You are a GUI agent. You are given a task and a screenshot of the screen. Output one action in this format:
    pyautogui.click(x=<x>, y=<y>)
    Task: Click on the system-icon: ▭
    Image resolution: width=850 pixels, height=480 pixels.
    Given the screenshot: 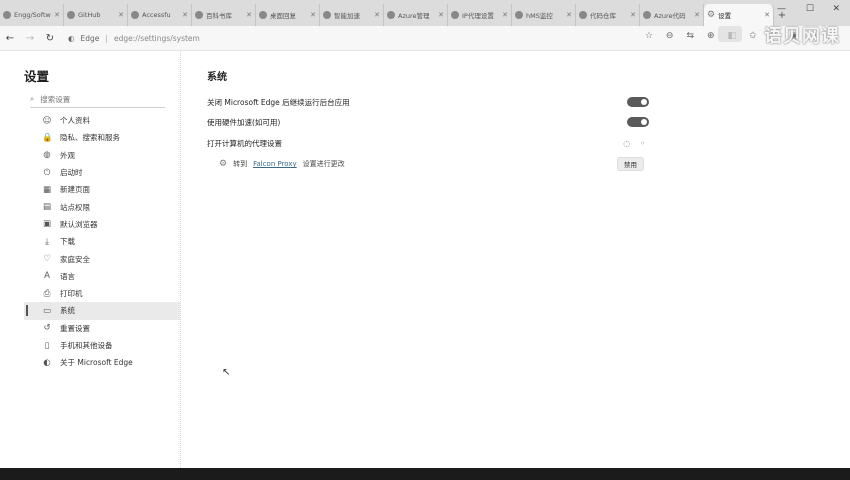 What is the action you would take?
    pyautogui.click(x=47, y=310)
    